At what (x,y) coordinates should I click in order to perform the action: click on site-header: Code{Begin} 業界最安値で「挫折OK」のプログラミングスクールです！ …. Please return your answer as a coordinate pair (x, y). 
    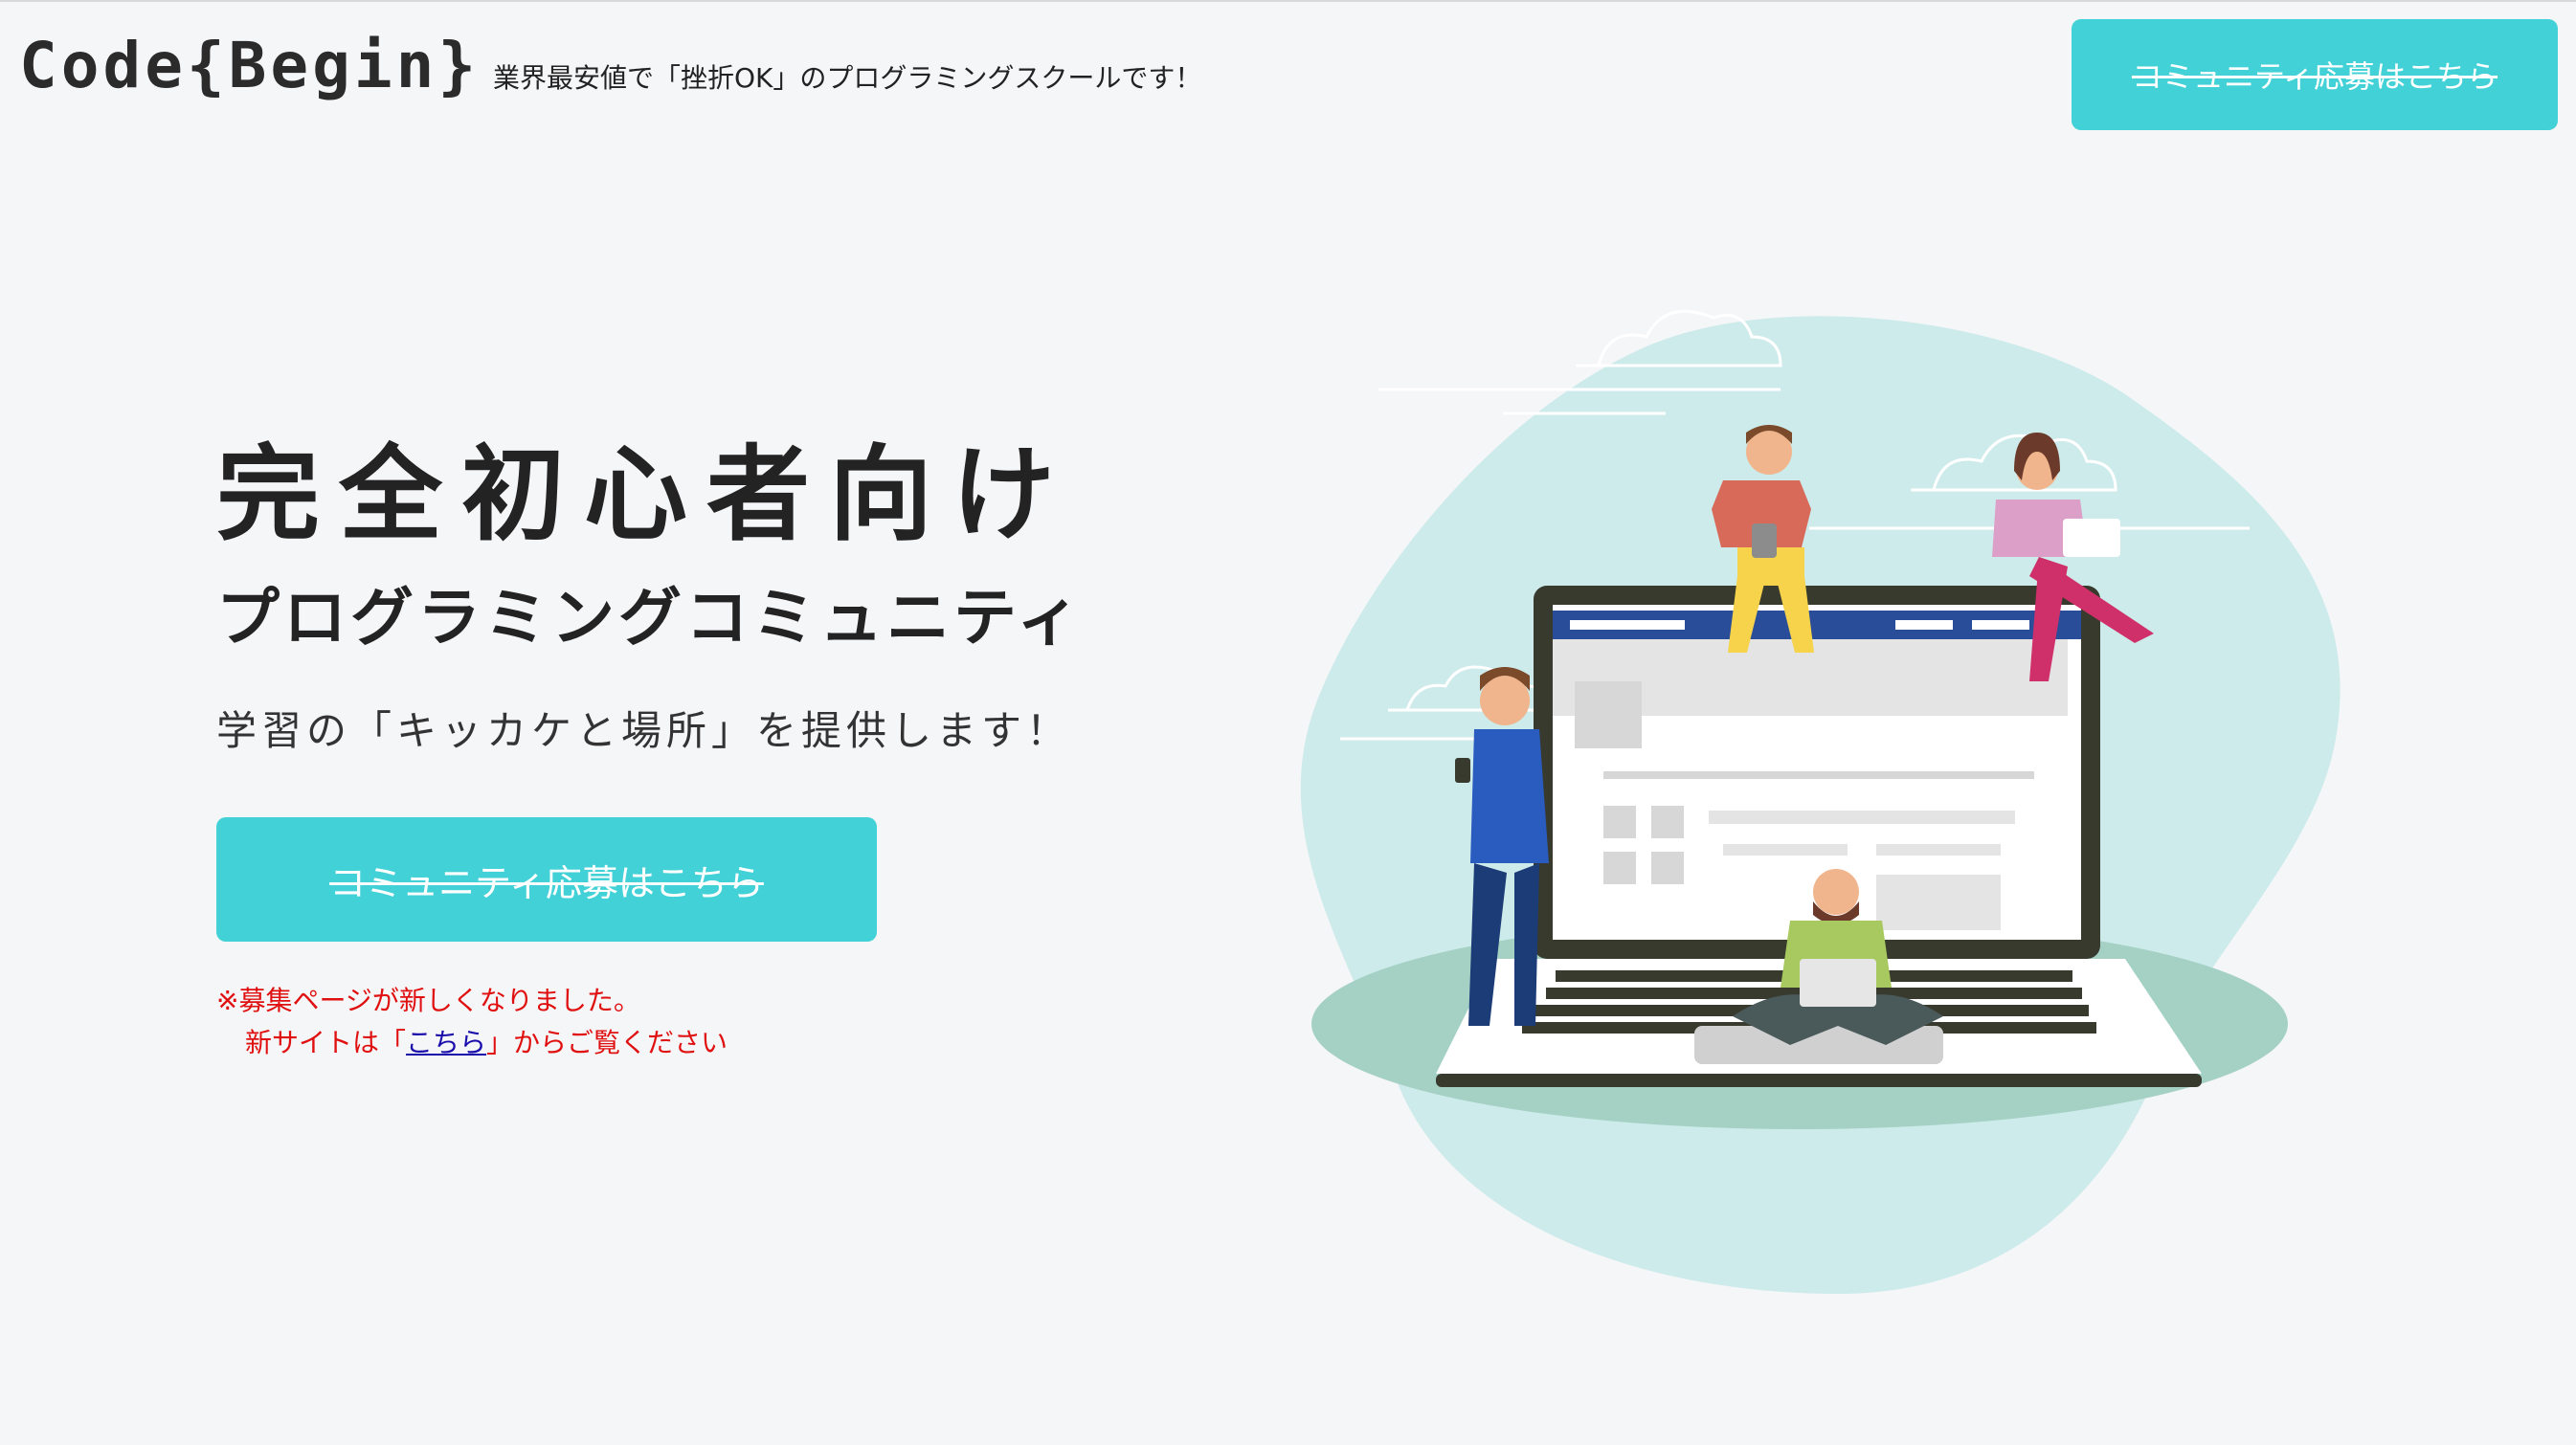
    Looking at the image, I should click on (1288, 69).